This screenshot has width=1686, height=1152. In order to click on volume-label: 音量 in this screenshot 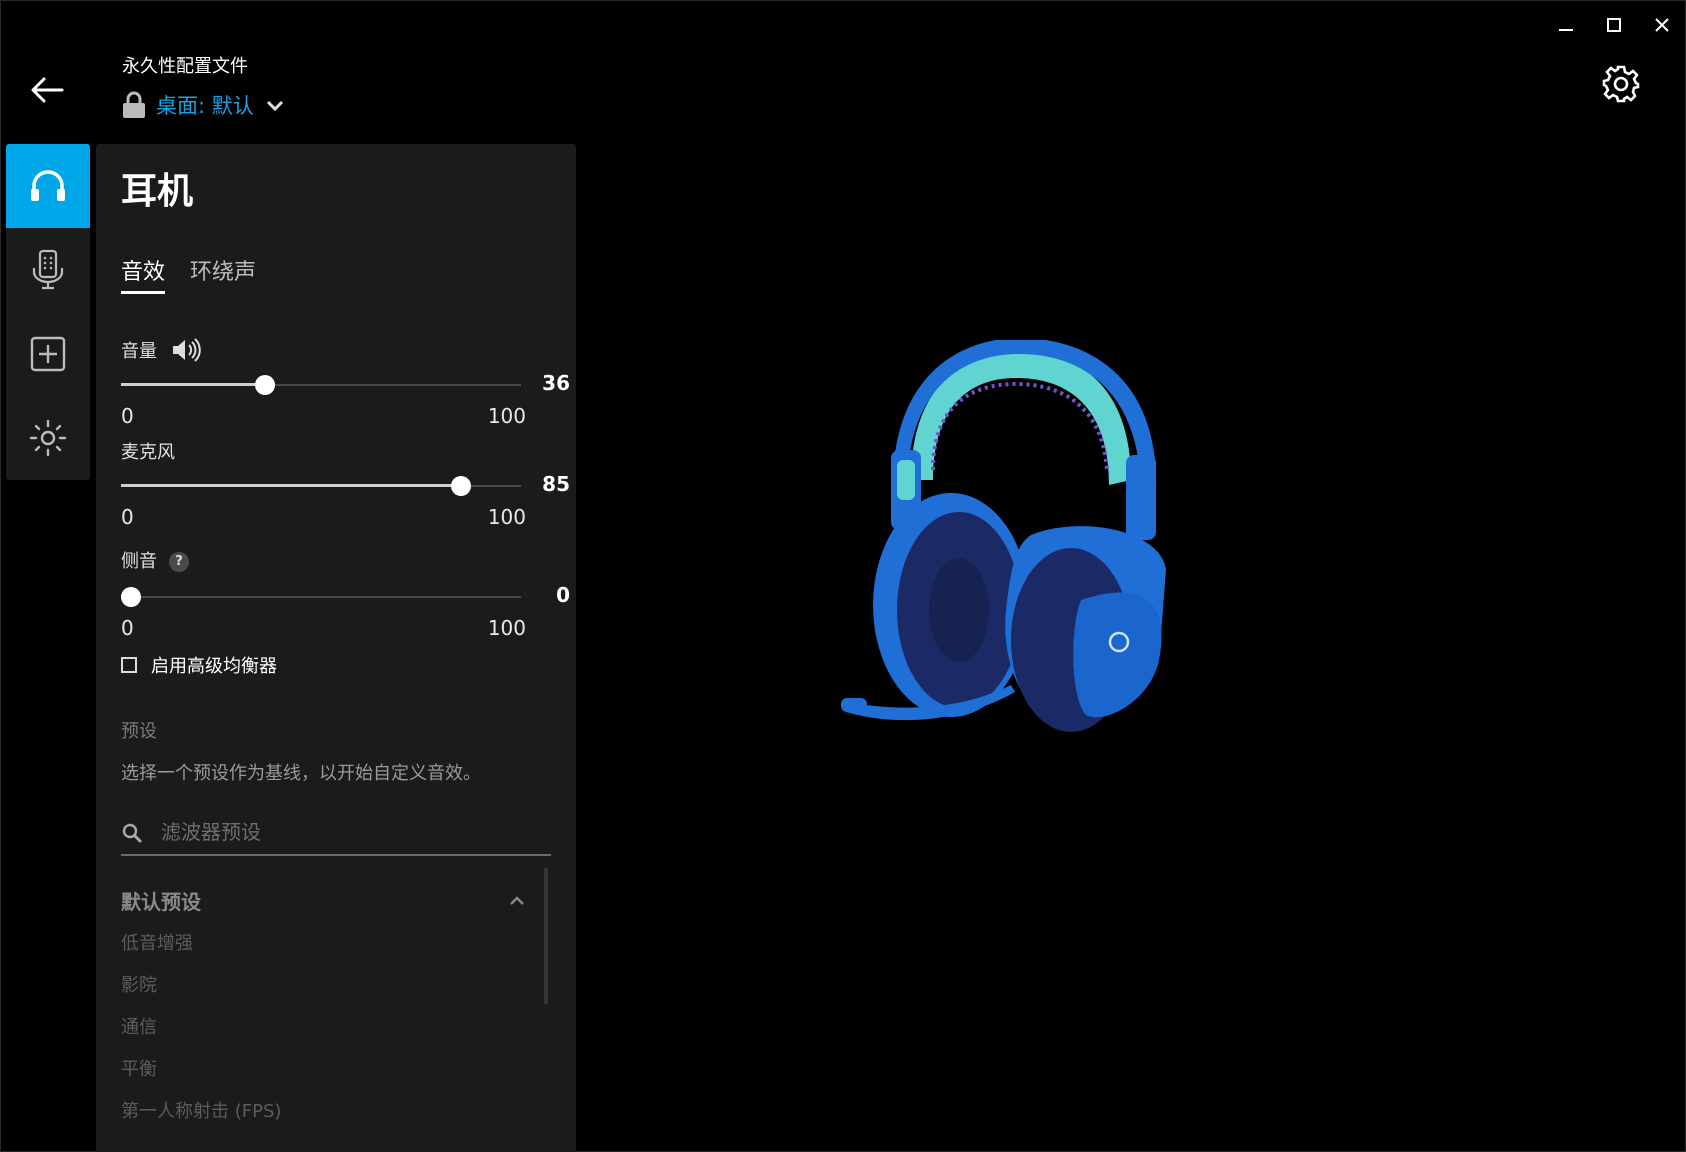, I will do `click(139, 351)`.